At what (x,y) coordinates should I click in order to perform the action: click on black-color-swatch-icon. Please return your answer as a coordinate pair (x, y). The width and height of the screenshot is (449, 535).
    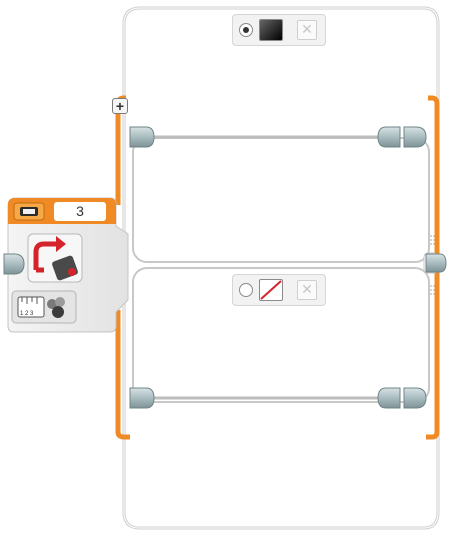
    Looking at the image, I should click on (271, 30).